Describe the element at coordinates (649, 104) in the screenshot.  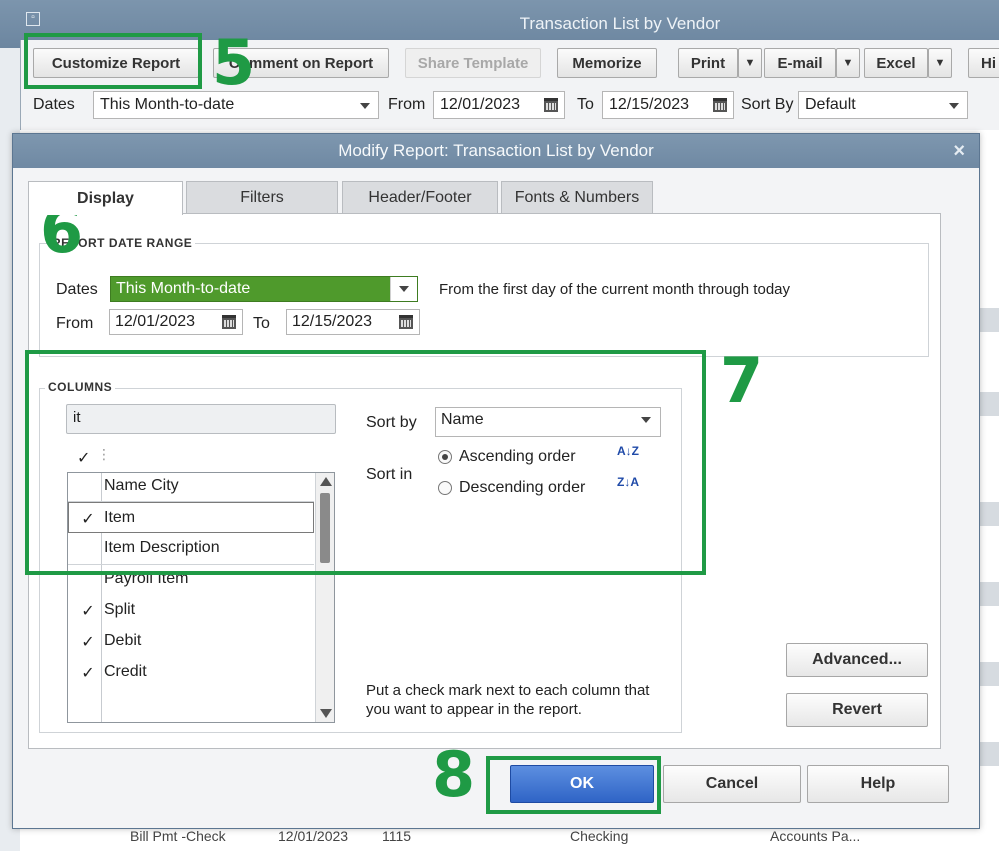
I see `to-date-value: 12/15/2023` at that location.